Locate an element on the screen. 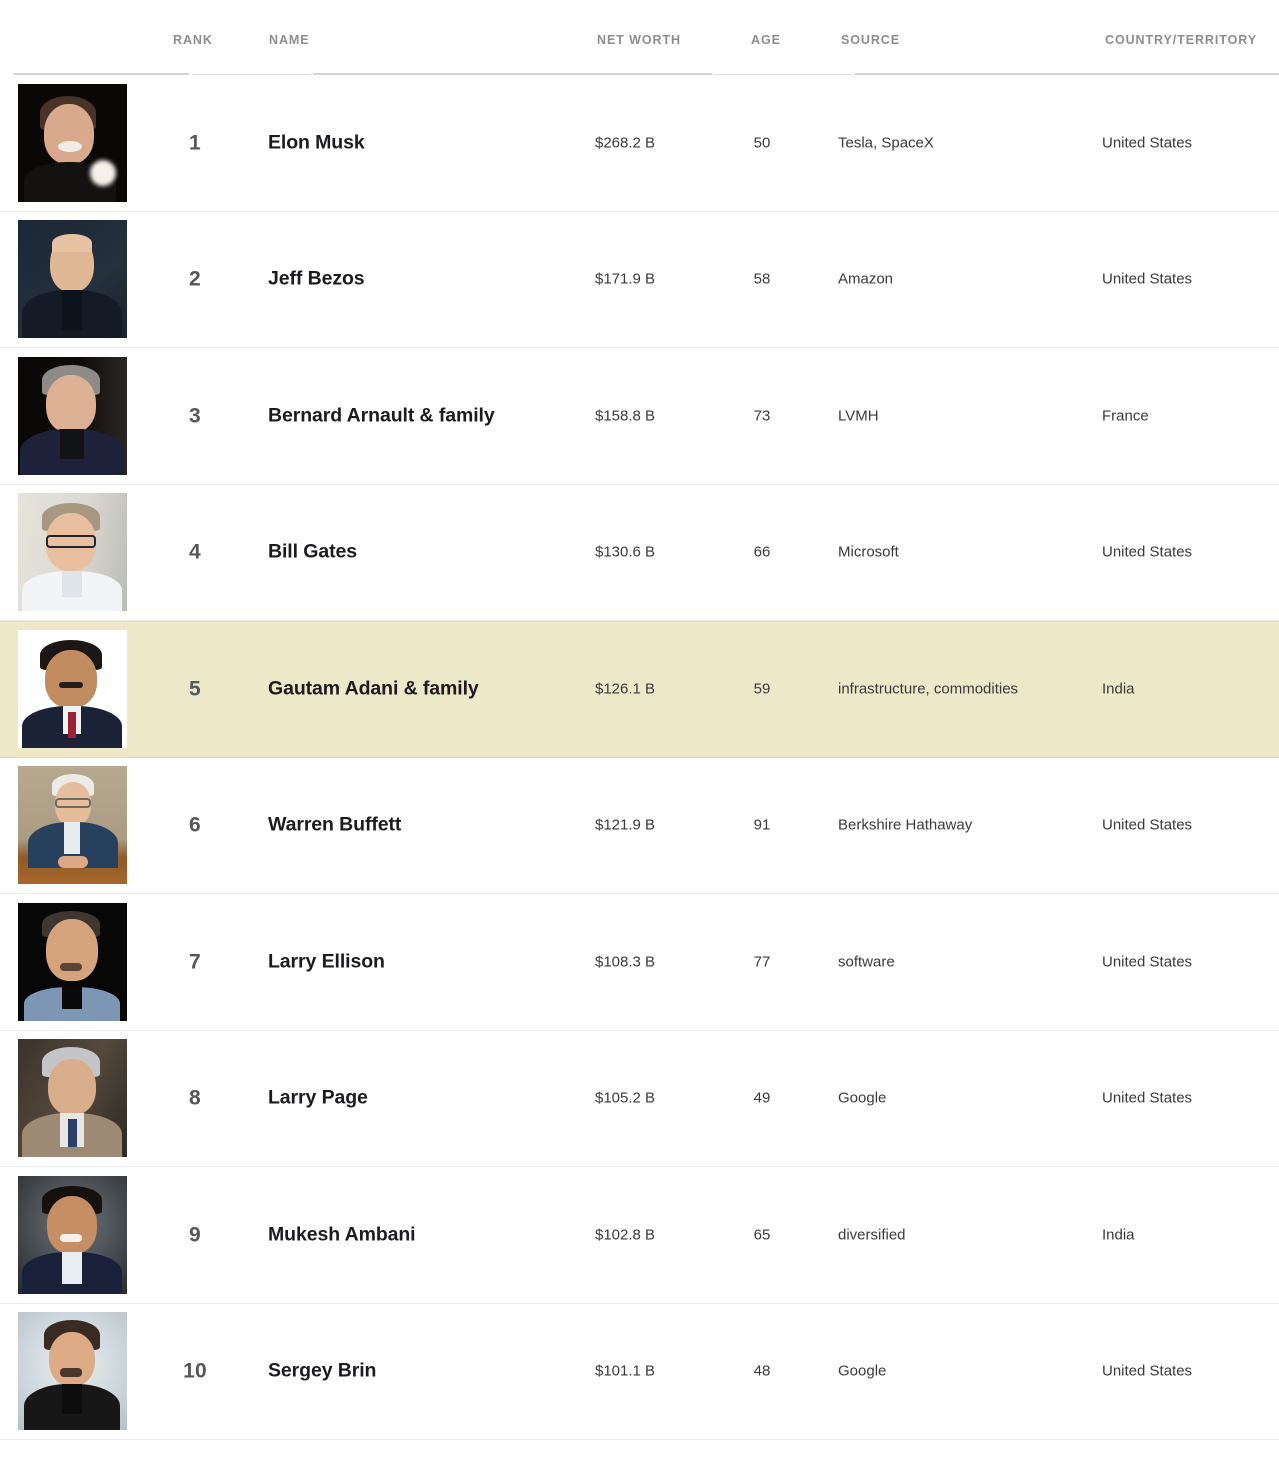 This screenshot has height=1468, width=1279. cell-source: Microsoft is located at coordinates (868, 552).